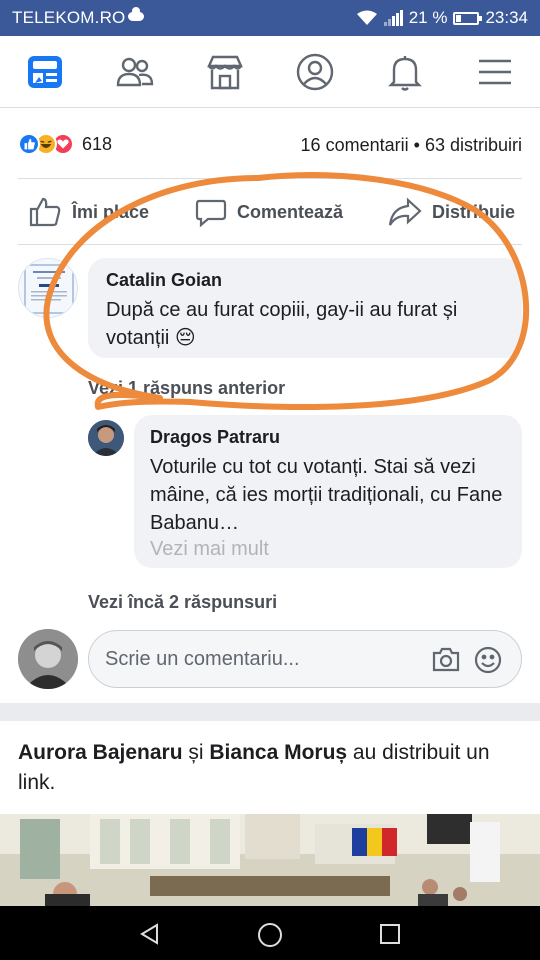  I want to click on previous-reply-link: Vezi 1 răspuns anterior, so click(186, 388).